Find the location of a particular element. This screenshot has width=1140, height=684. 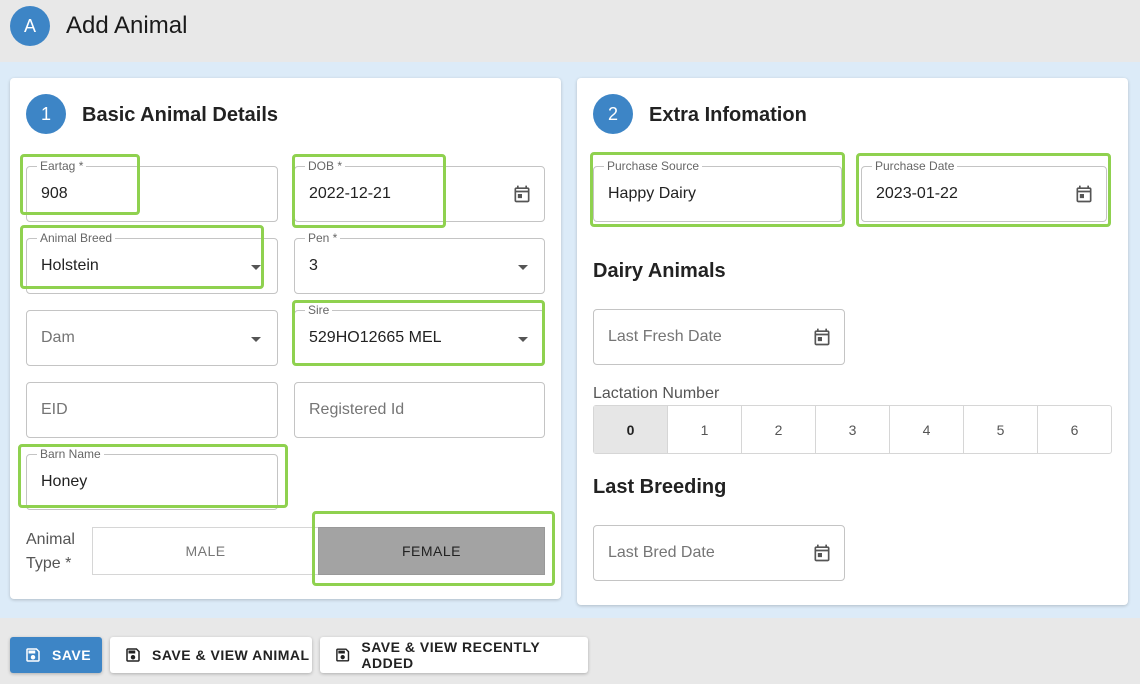

barn-name-value: Honey is located at coordinates (64, 481).